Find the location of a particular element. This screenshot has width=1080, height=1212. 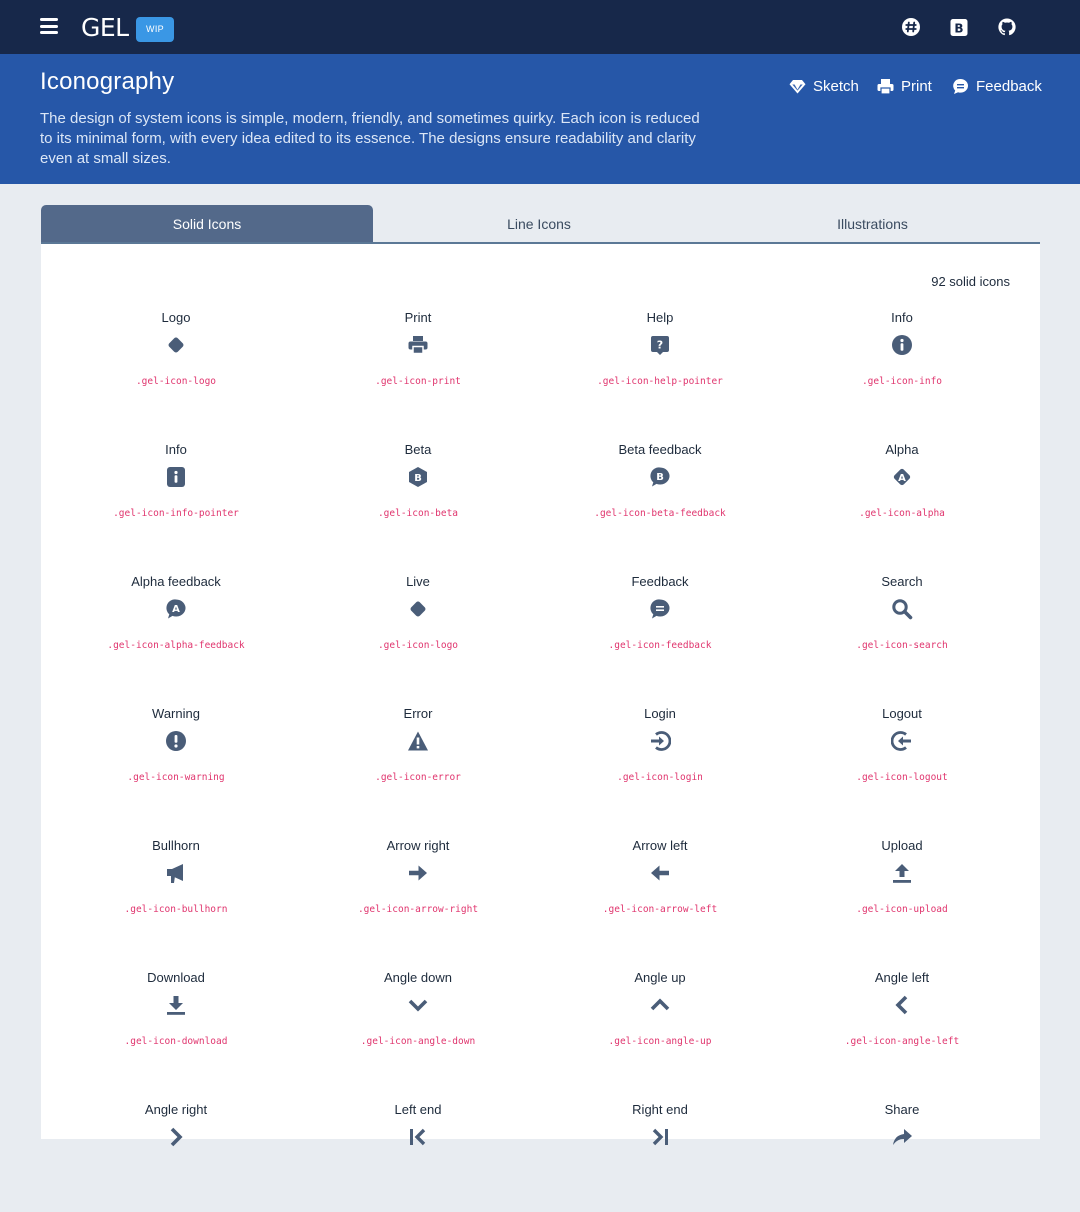

icon-card: Help? .gel-icon-help-pointer is located at coordinates (660, 365).